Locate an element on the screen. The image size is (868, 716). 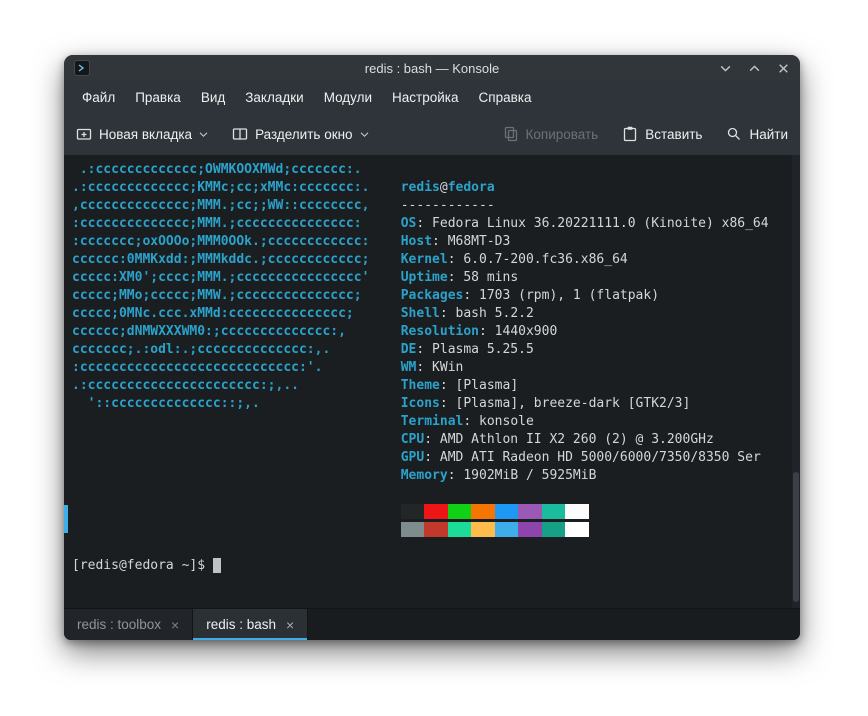
terminal-row: Memory: 1902MiB / 5925MiB is located at coordinates (420, 476).